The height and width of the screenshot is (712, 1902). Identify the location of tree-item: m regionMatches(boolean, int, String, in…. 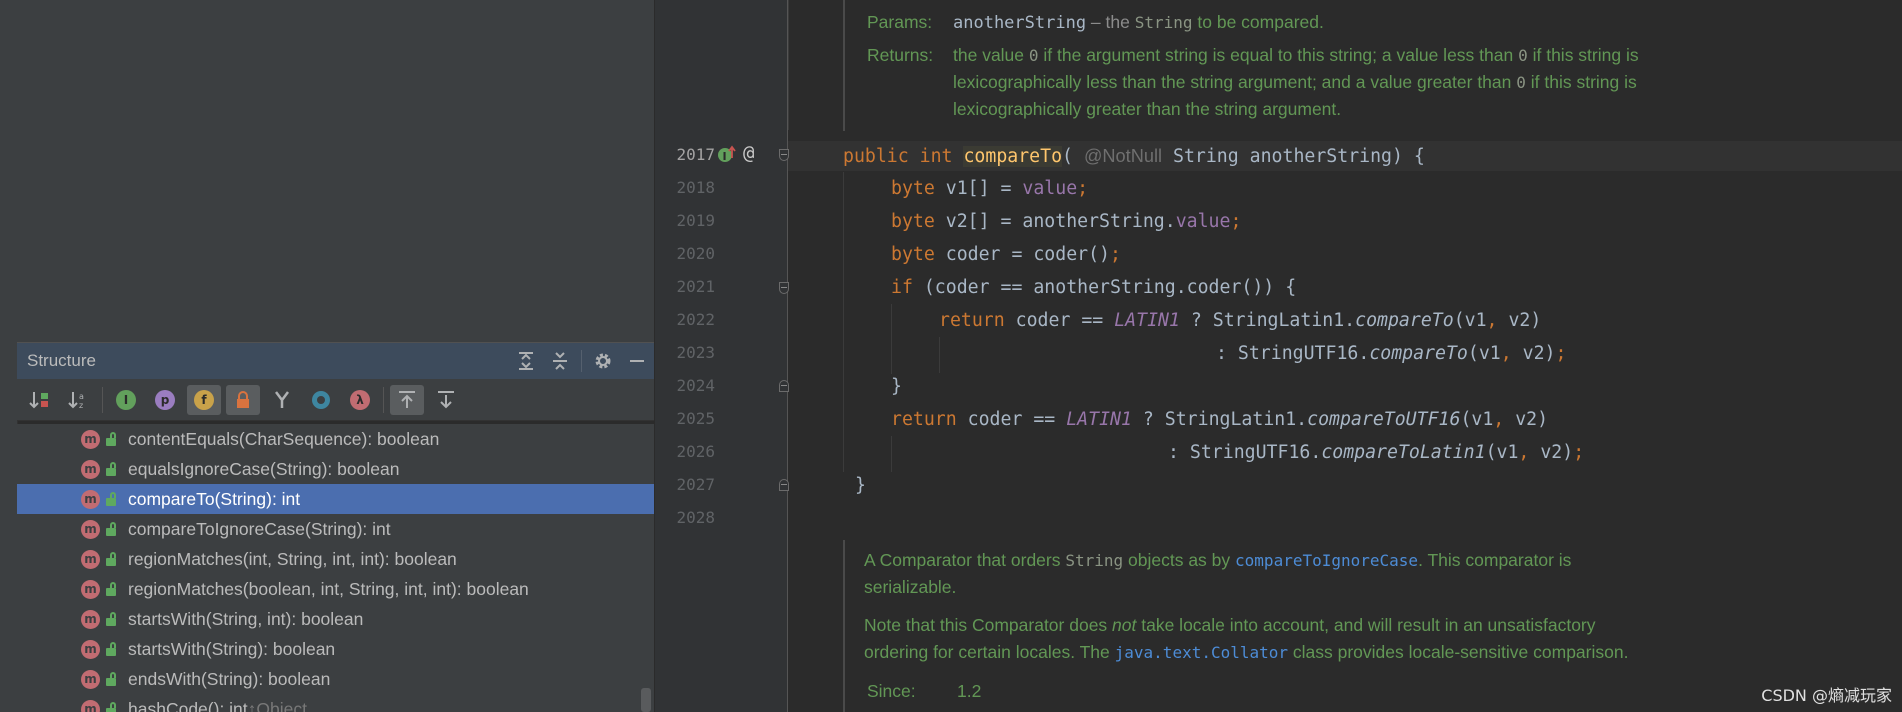
(335, 589).